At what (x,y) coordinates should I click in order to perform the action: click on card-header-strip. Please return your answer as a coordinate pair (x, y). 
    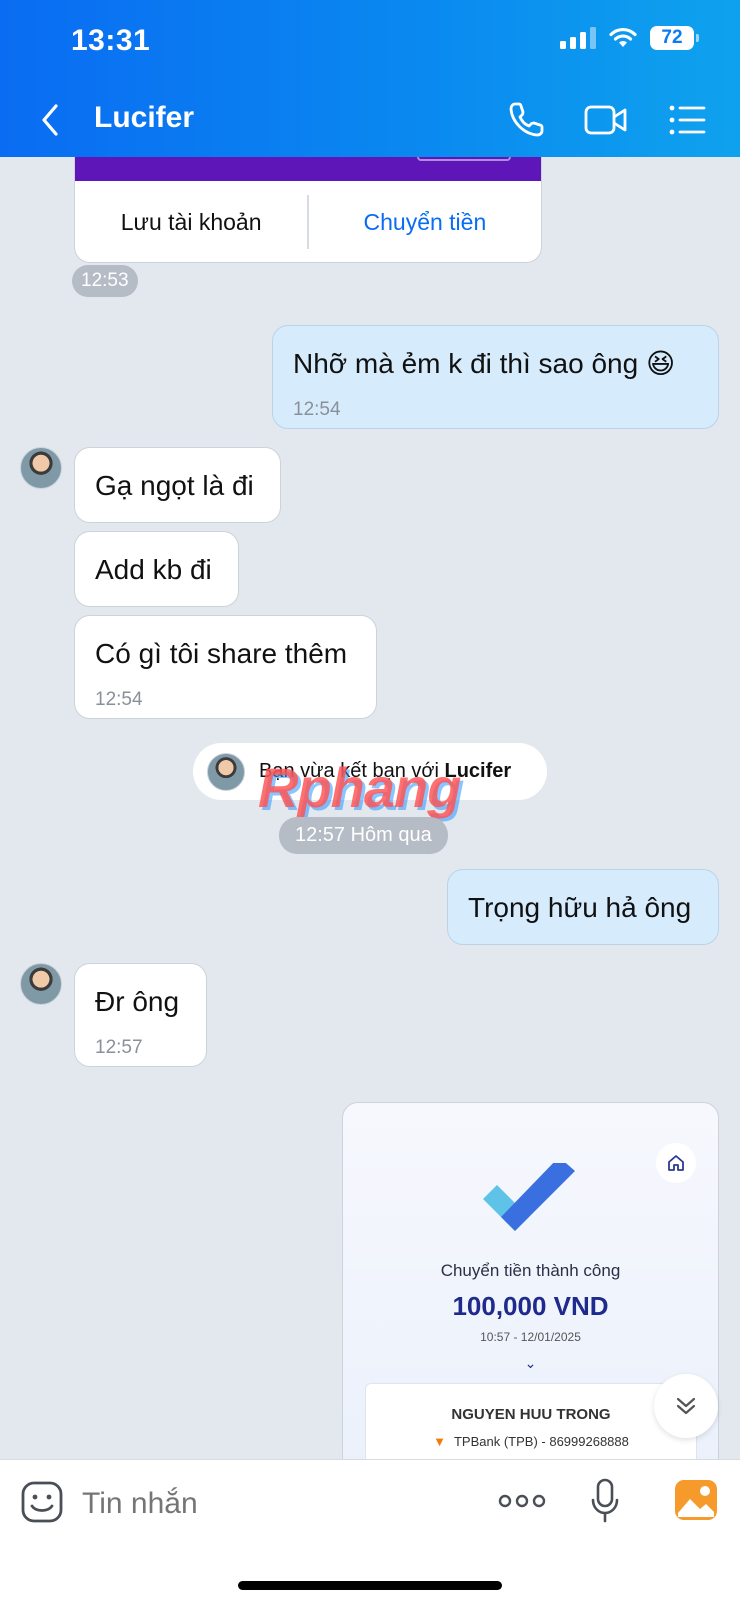
    Looking at the image, I should click on (308, 169).